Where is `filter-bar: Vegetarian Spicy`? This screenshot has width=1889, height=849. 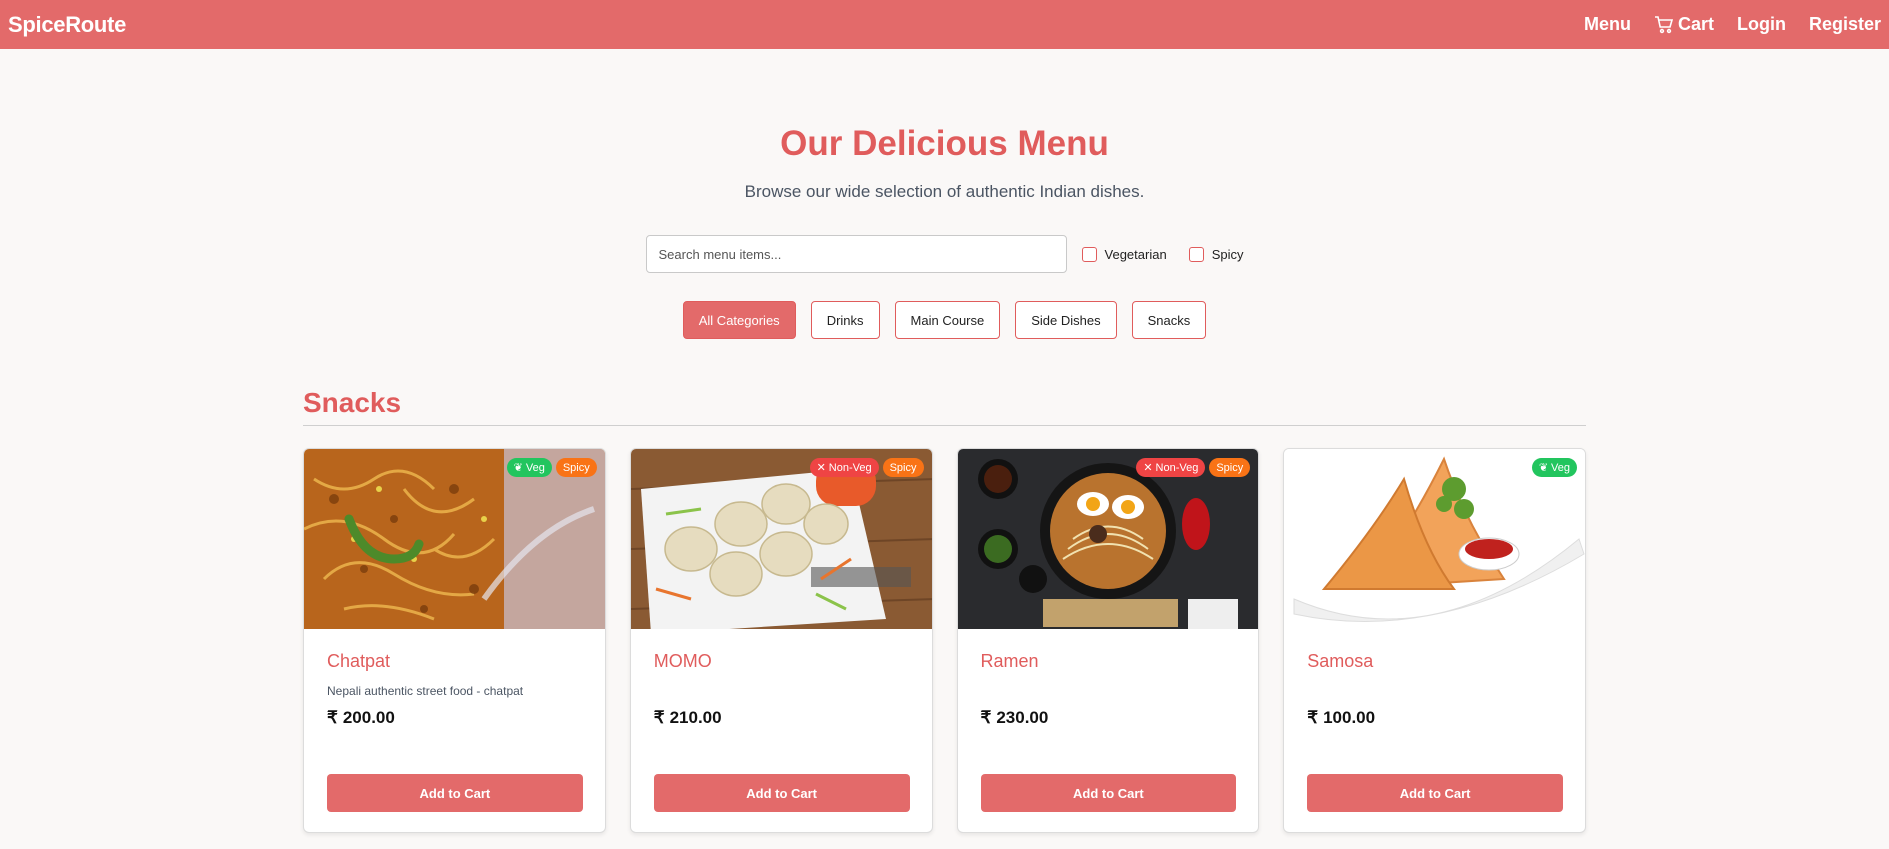
filter-bar: Vegetarian Spicy is located at coordinates (944, 254).